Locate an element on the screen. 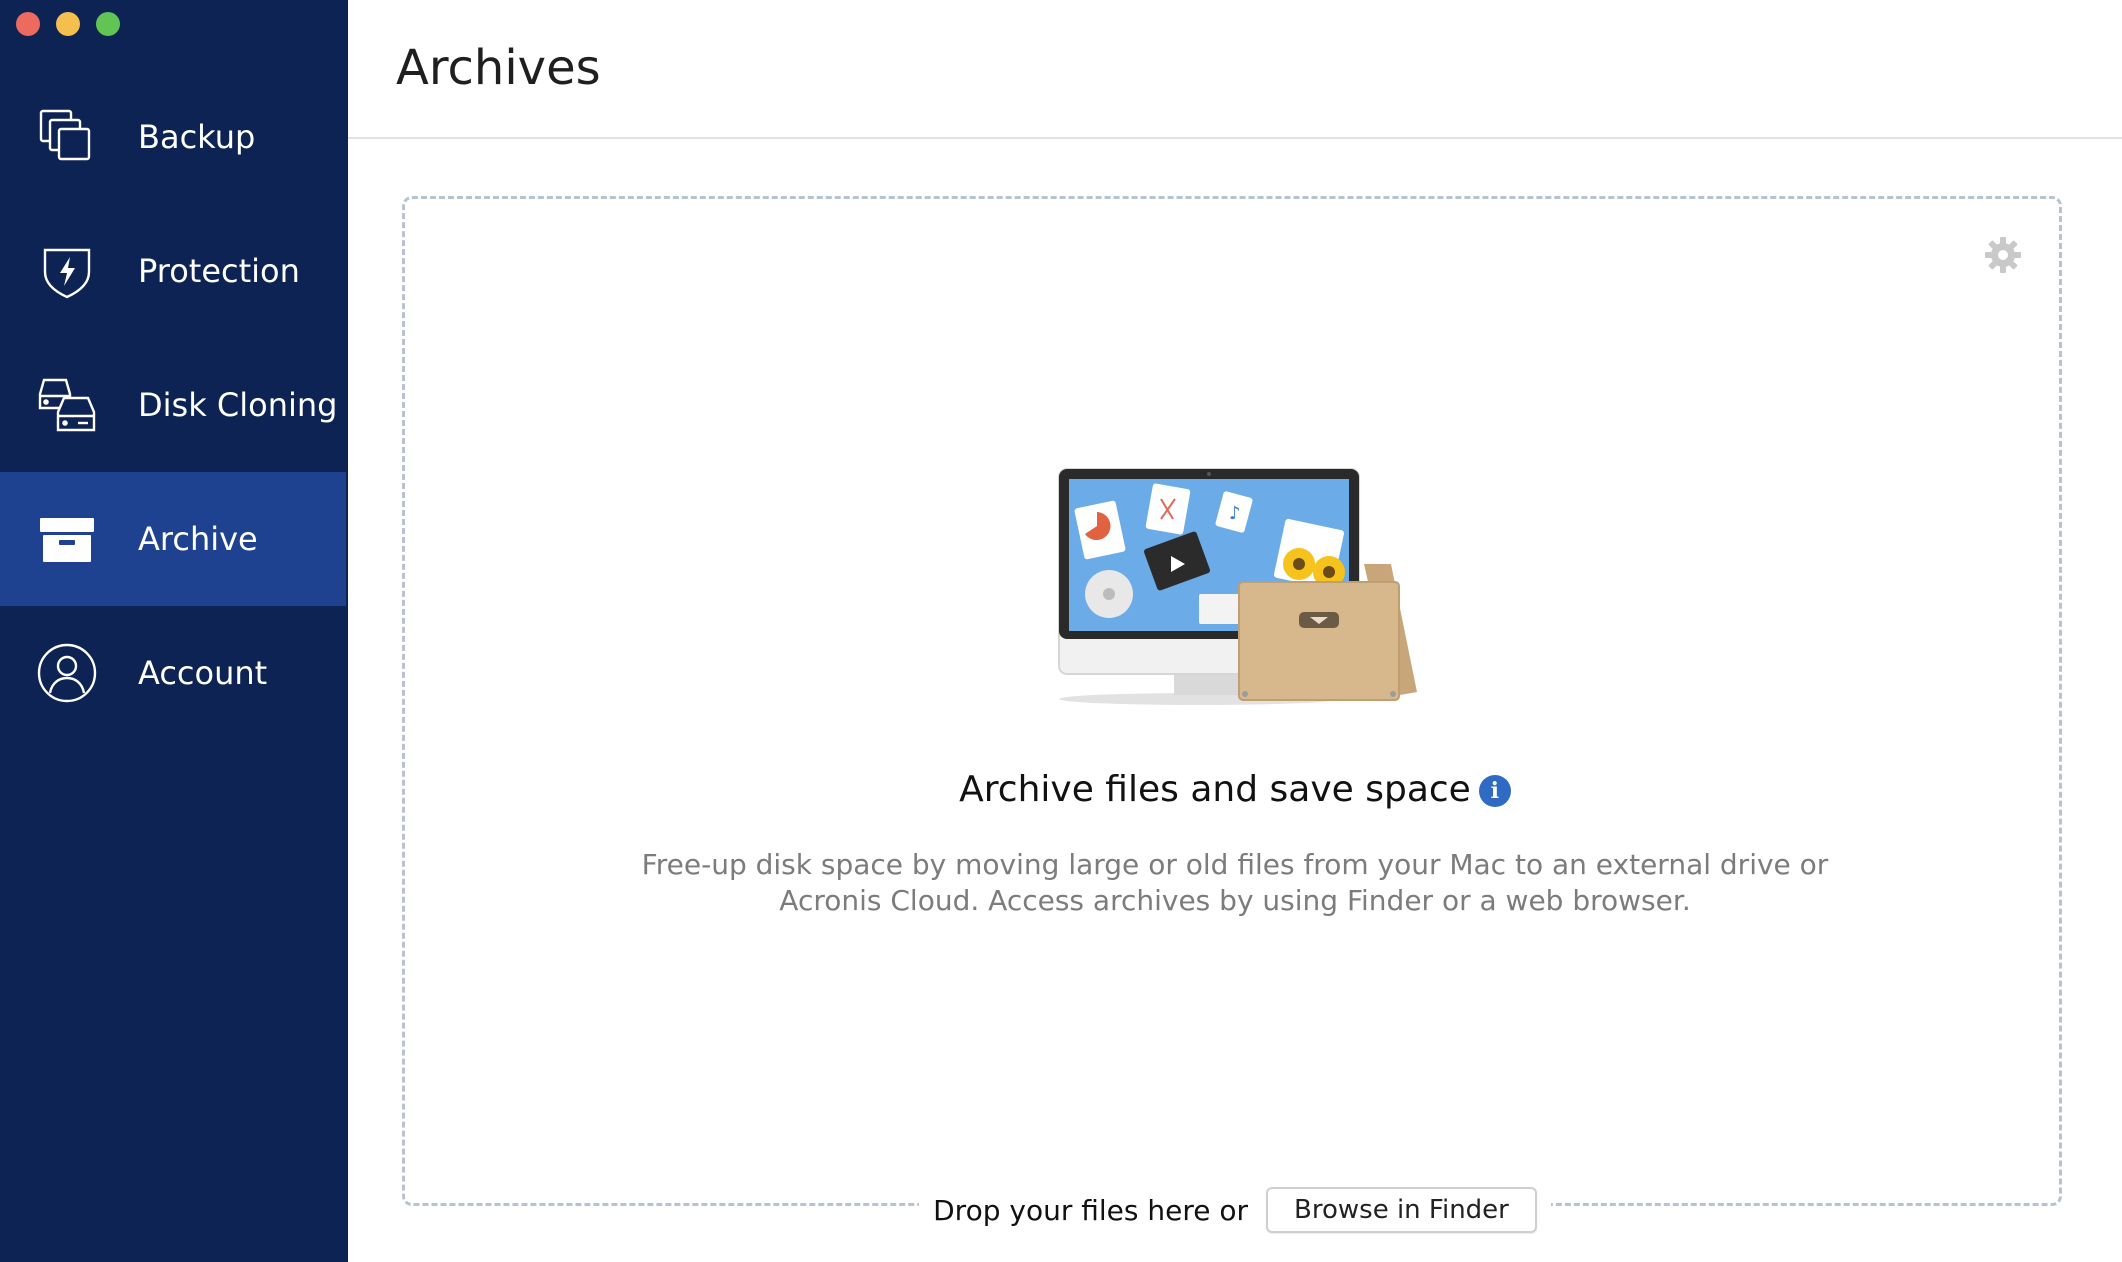 The height and width of the screenshot is (1262, 2122). sidebar-item-label: Protection is located at coordinates (219, 271).